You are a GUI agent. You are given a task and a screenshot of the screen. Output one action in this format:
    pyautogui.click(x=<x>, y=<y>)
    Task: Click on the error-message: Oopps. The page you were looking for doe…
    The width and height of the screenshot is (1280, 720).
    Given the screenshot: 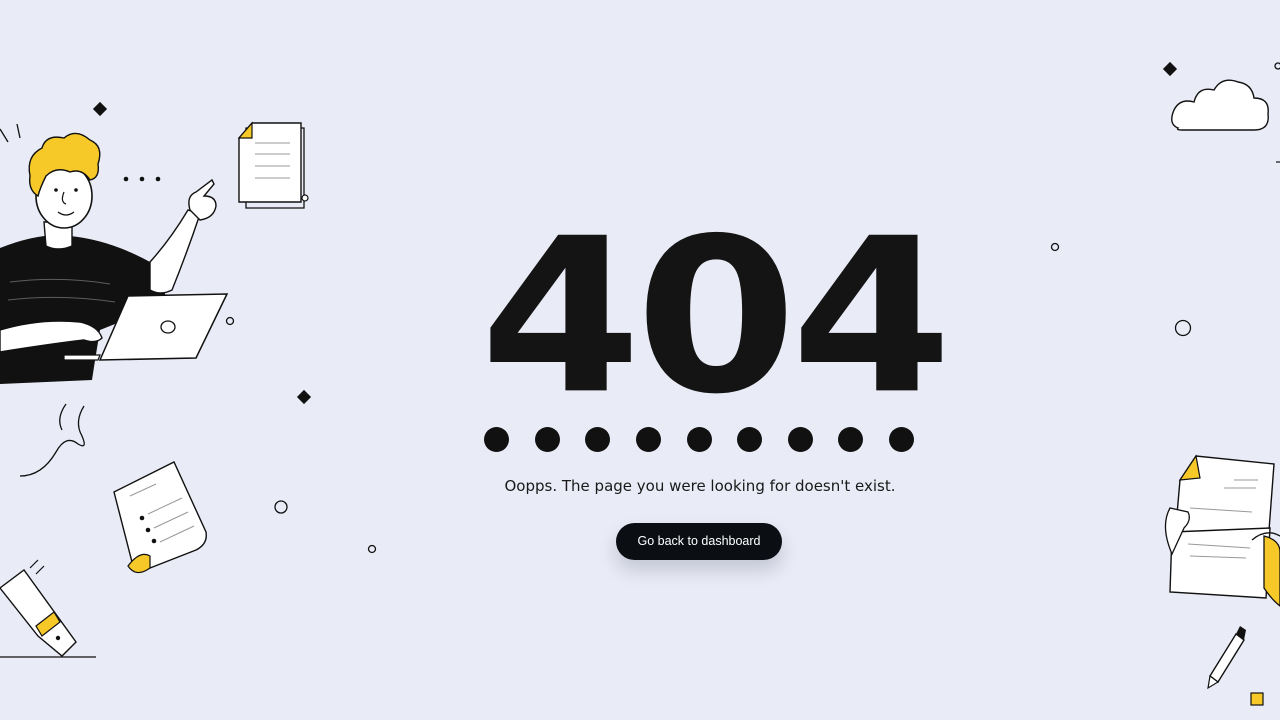 What is the action you would take?
    pyautogui.click(x=700, y=486)
    